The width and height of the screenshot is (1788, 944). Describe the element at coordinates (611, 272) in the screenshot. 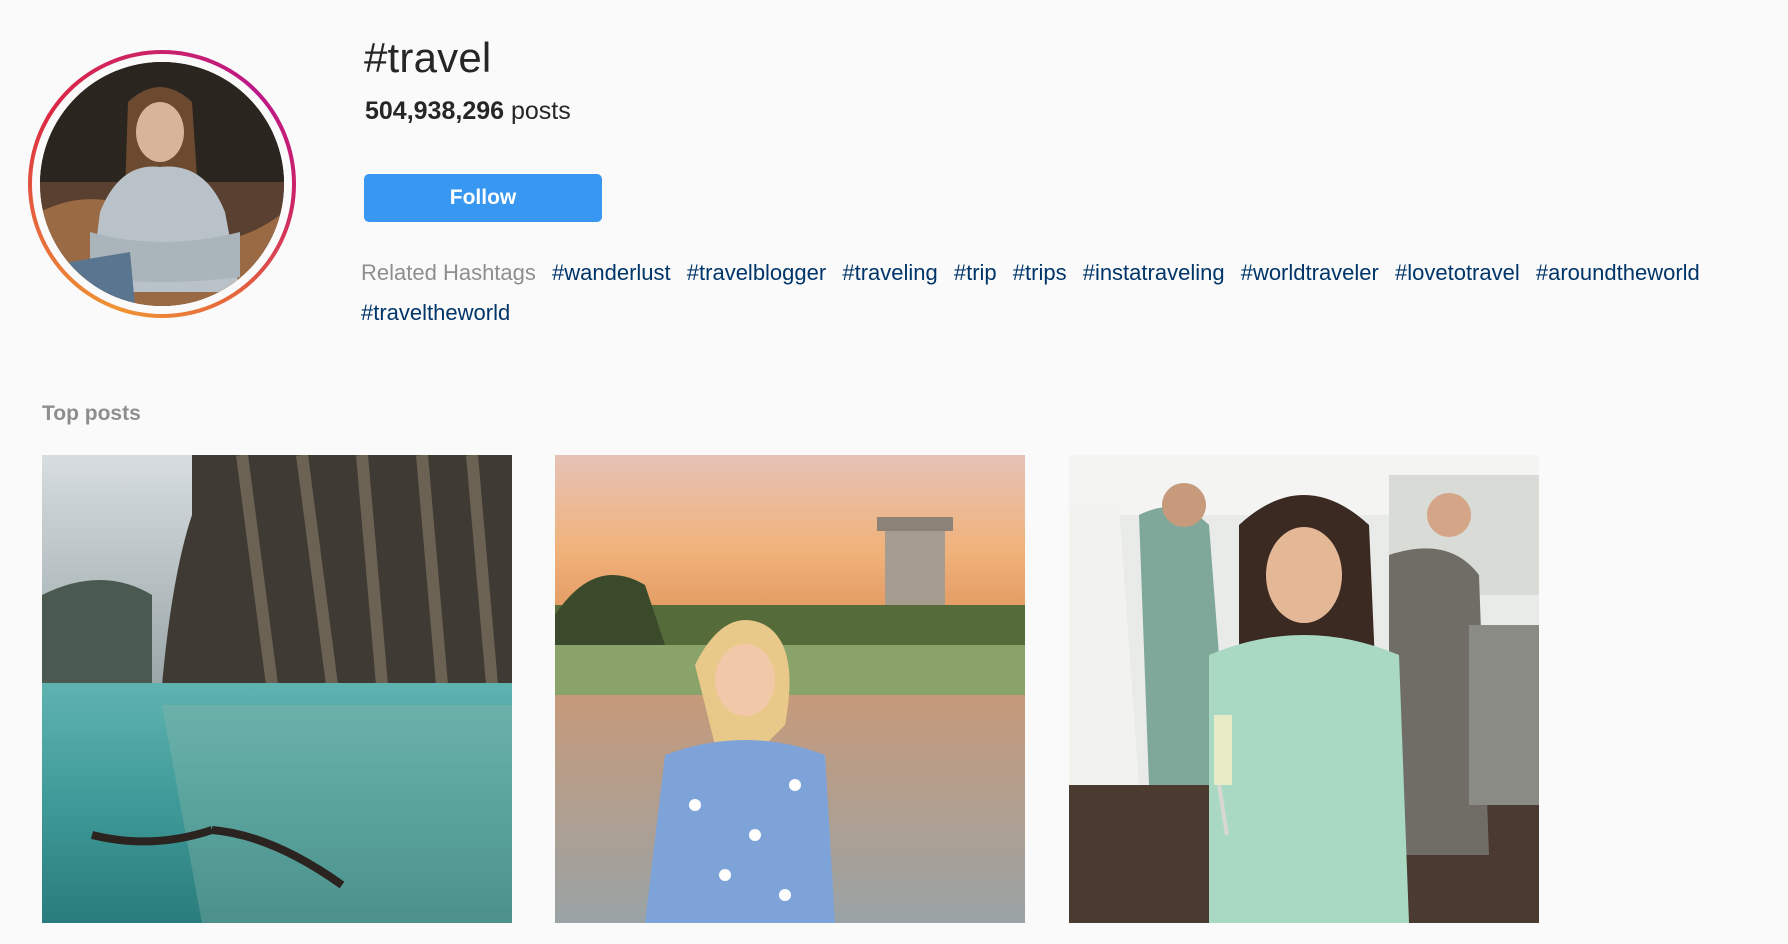

I see `related-hashtag-link: #wanderlust` at that location.